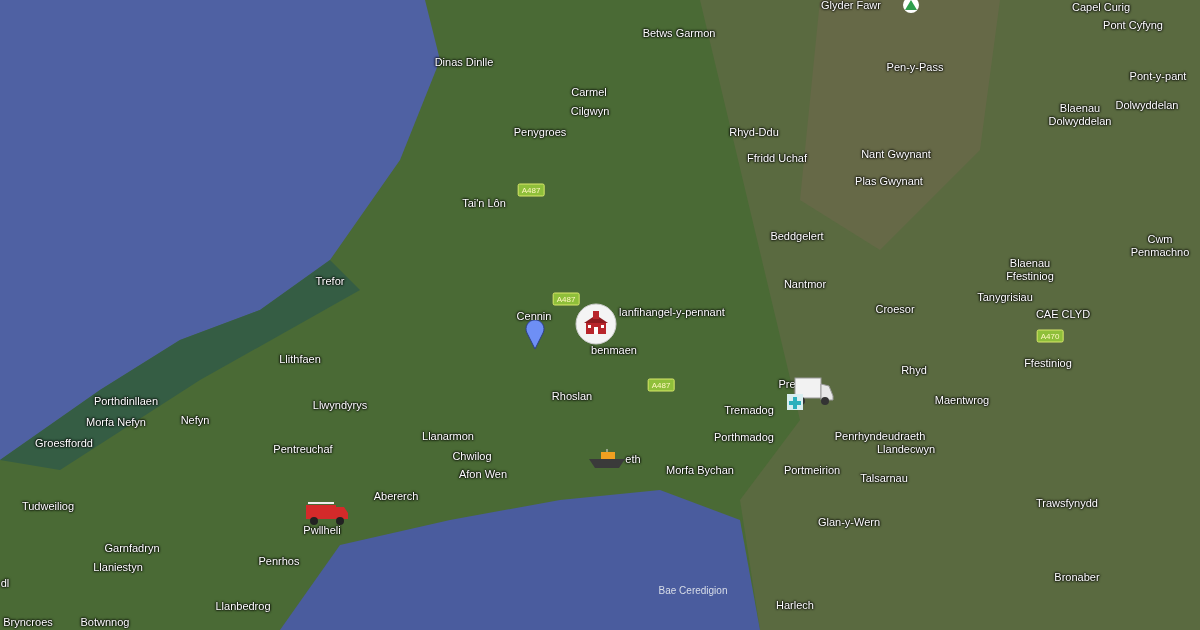  Describe the element at coordinates (116, 422) in the screenshot. I see `place-label: Morfa Nefyn` at that location.